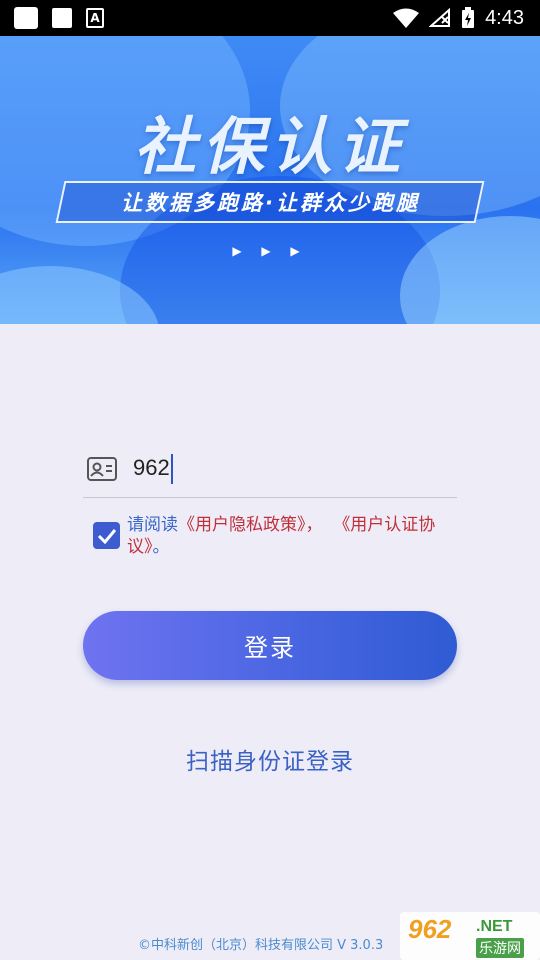 This screenshot has height=960, width=540. I want to click on banner-slogan-text: 让数据多跑路·让群众少跑腿, so click(270, 203).